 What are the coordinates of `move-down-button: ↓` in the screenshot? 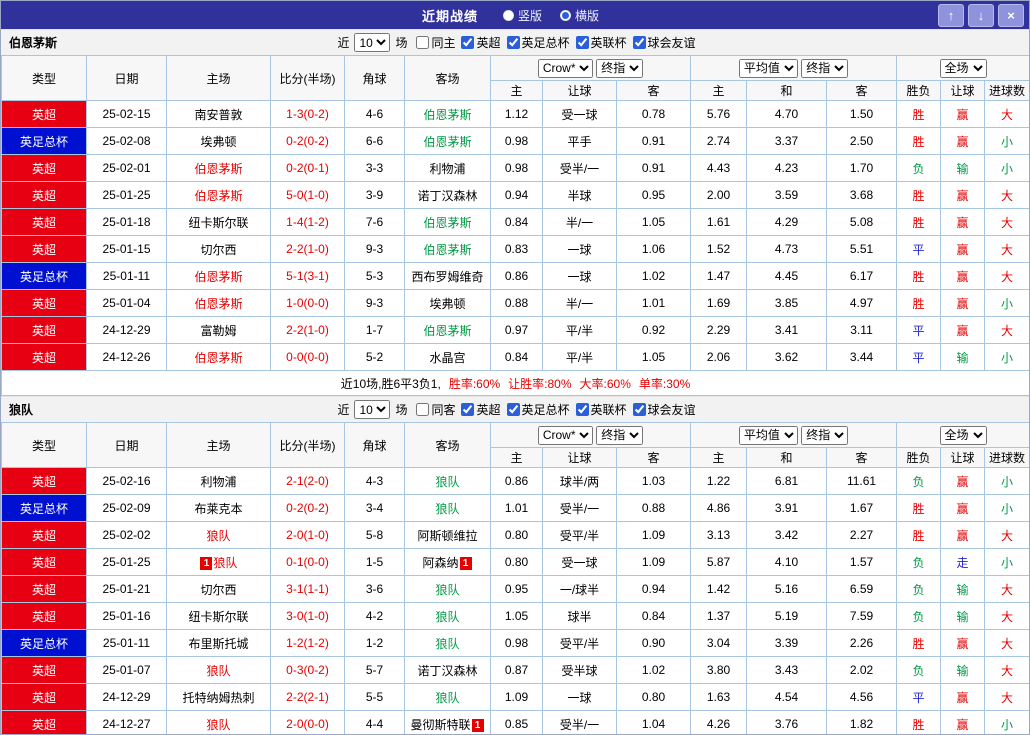 It's located at (981, 15).